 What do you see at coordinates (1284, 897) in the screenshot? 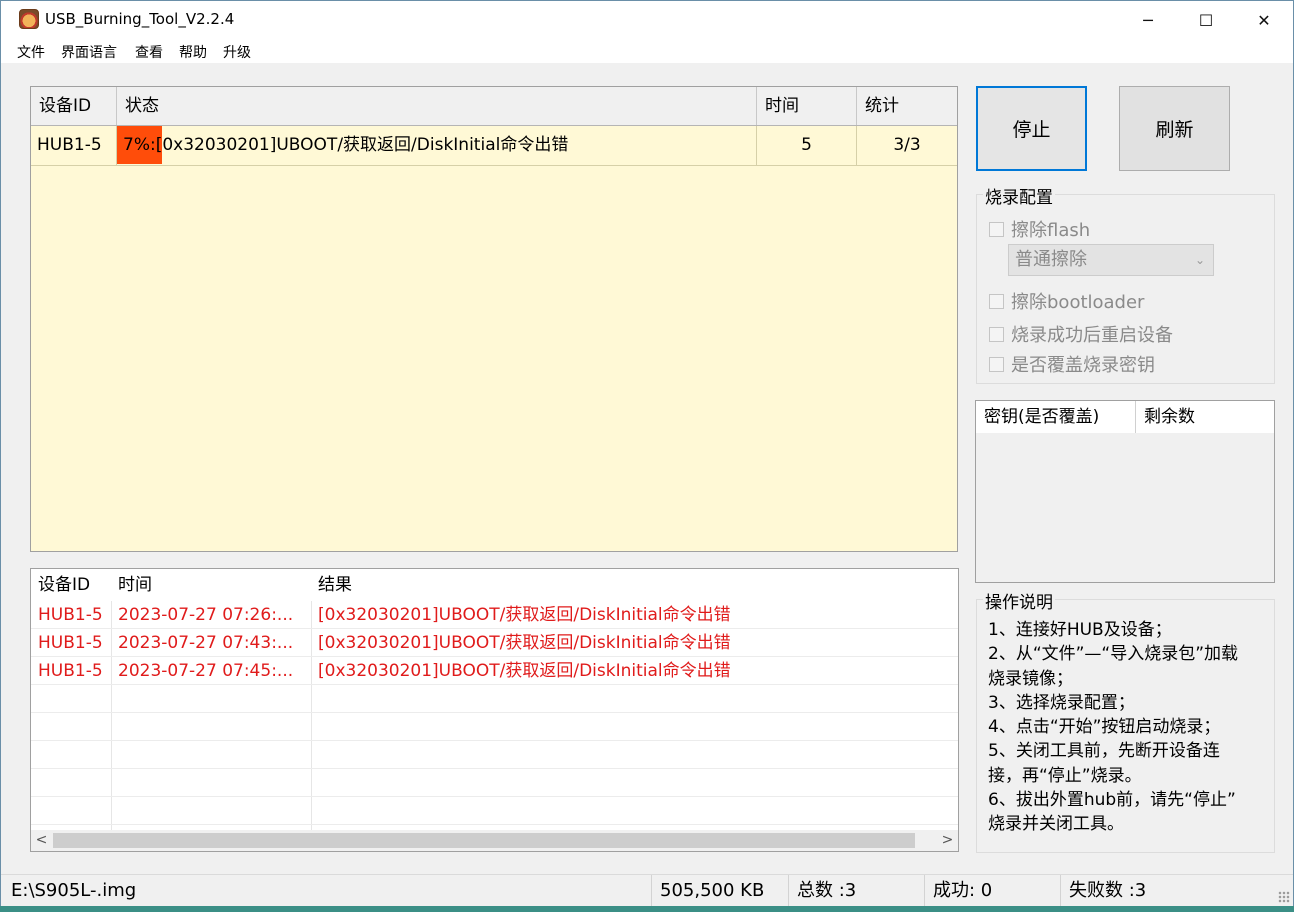
I see `resize-grip-icon` at bounding box center [1284, 897].